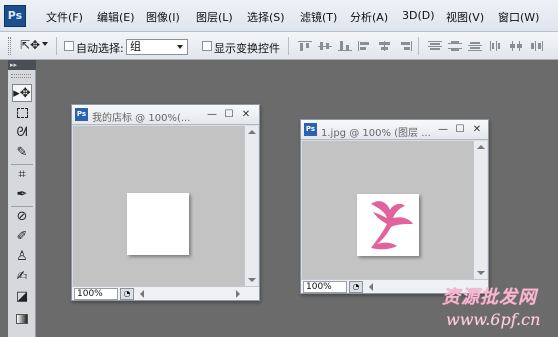 The width and height of the screenshot is (558, 337). Describe the element at coordinates (64, 17) in the screenshot. I see `menu-file: 文件(F)` at that location.